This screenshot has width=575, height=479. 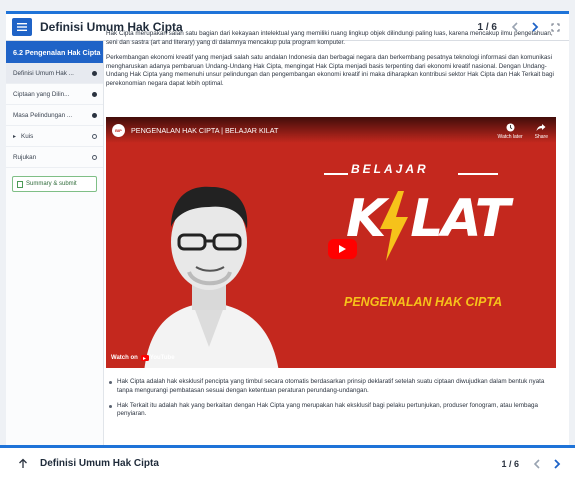 What do you see at coordinates (541, 137) in the screenshot?
I see `share-label: Share` at bounding box center [541, 137].